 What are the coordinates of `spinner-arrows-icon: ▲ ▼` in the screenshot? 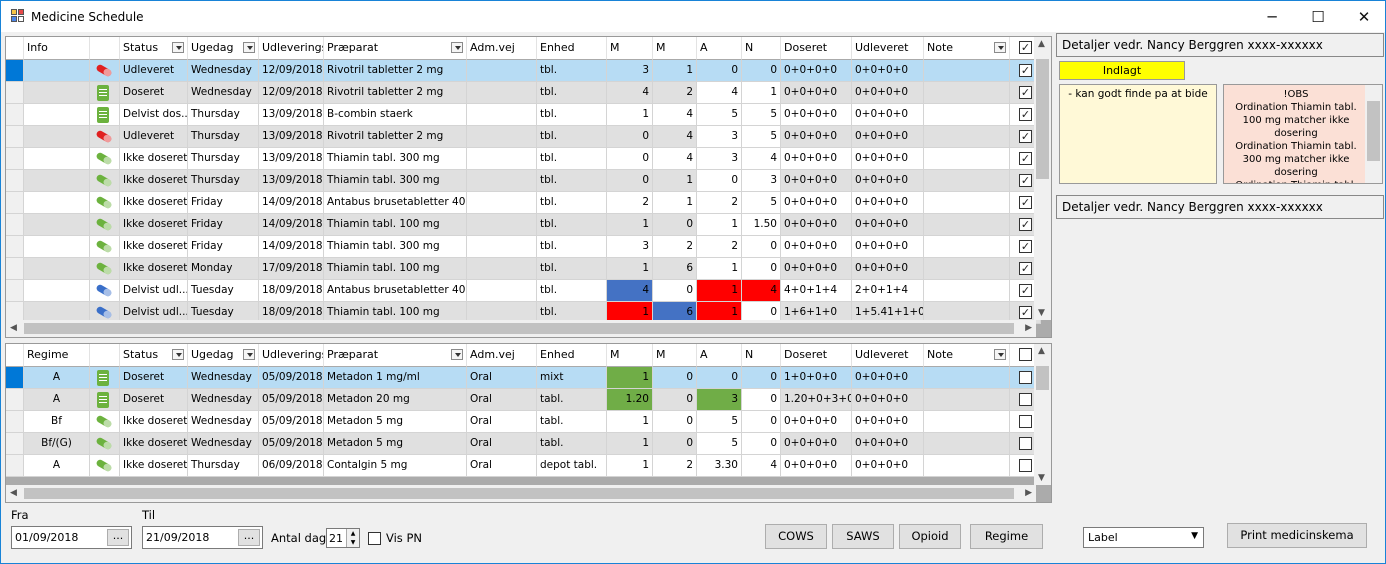 It's located at (352, 538).